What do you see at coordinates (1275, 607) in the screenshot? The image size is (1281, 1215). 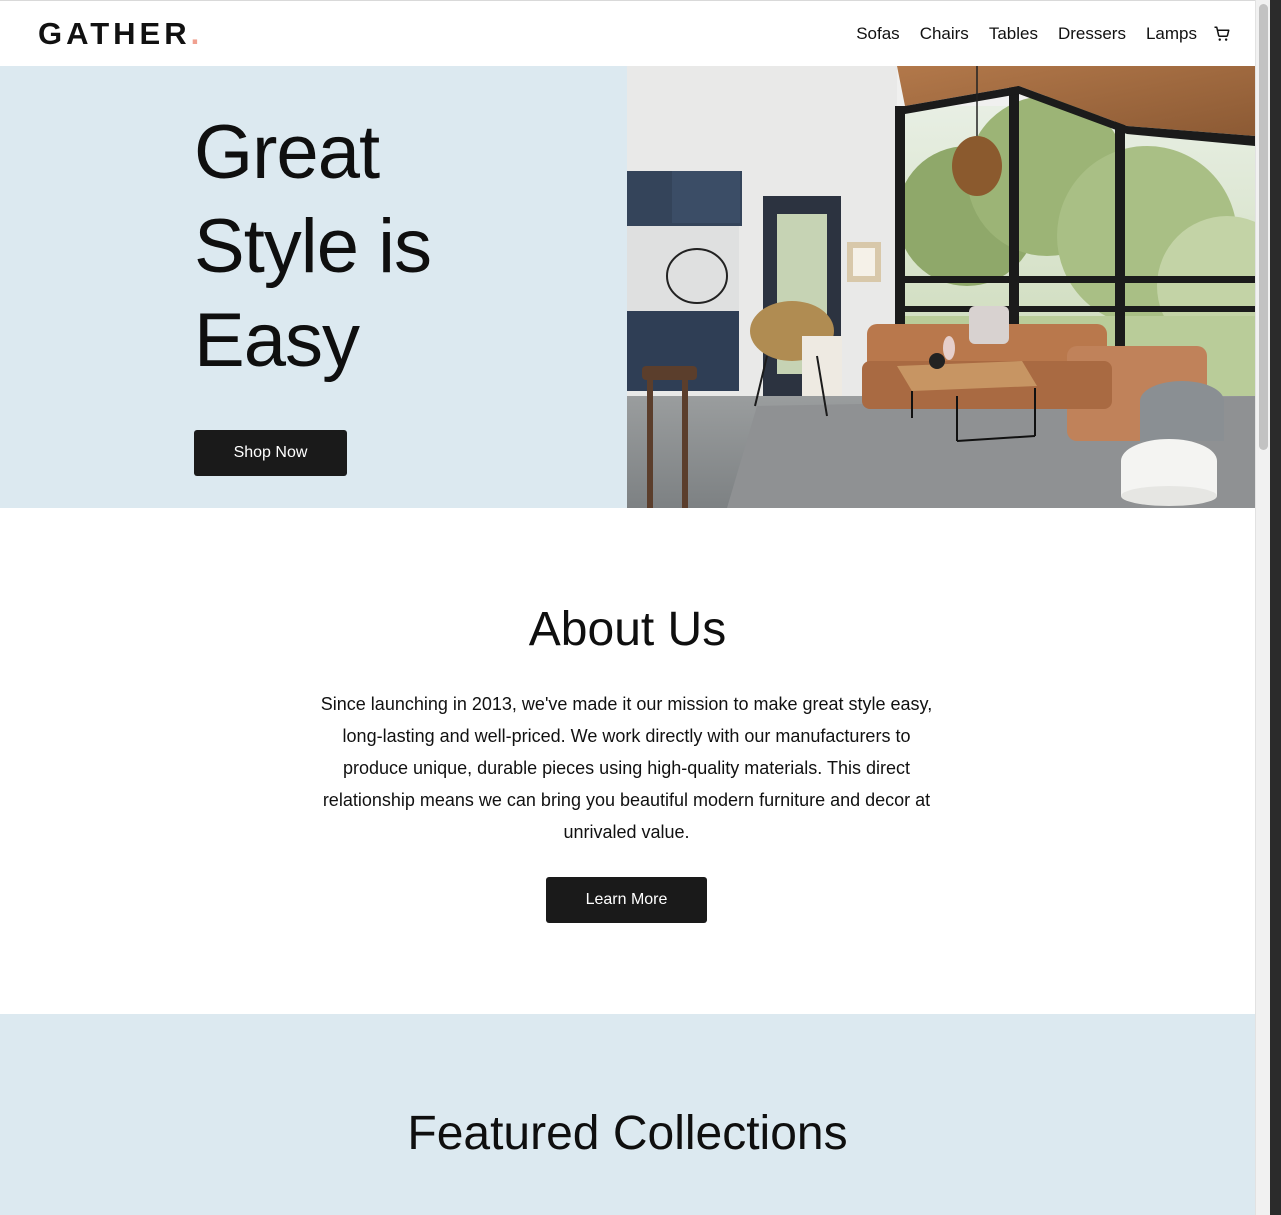 I see `window-edge` at bounding box center [1275, 607].